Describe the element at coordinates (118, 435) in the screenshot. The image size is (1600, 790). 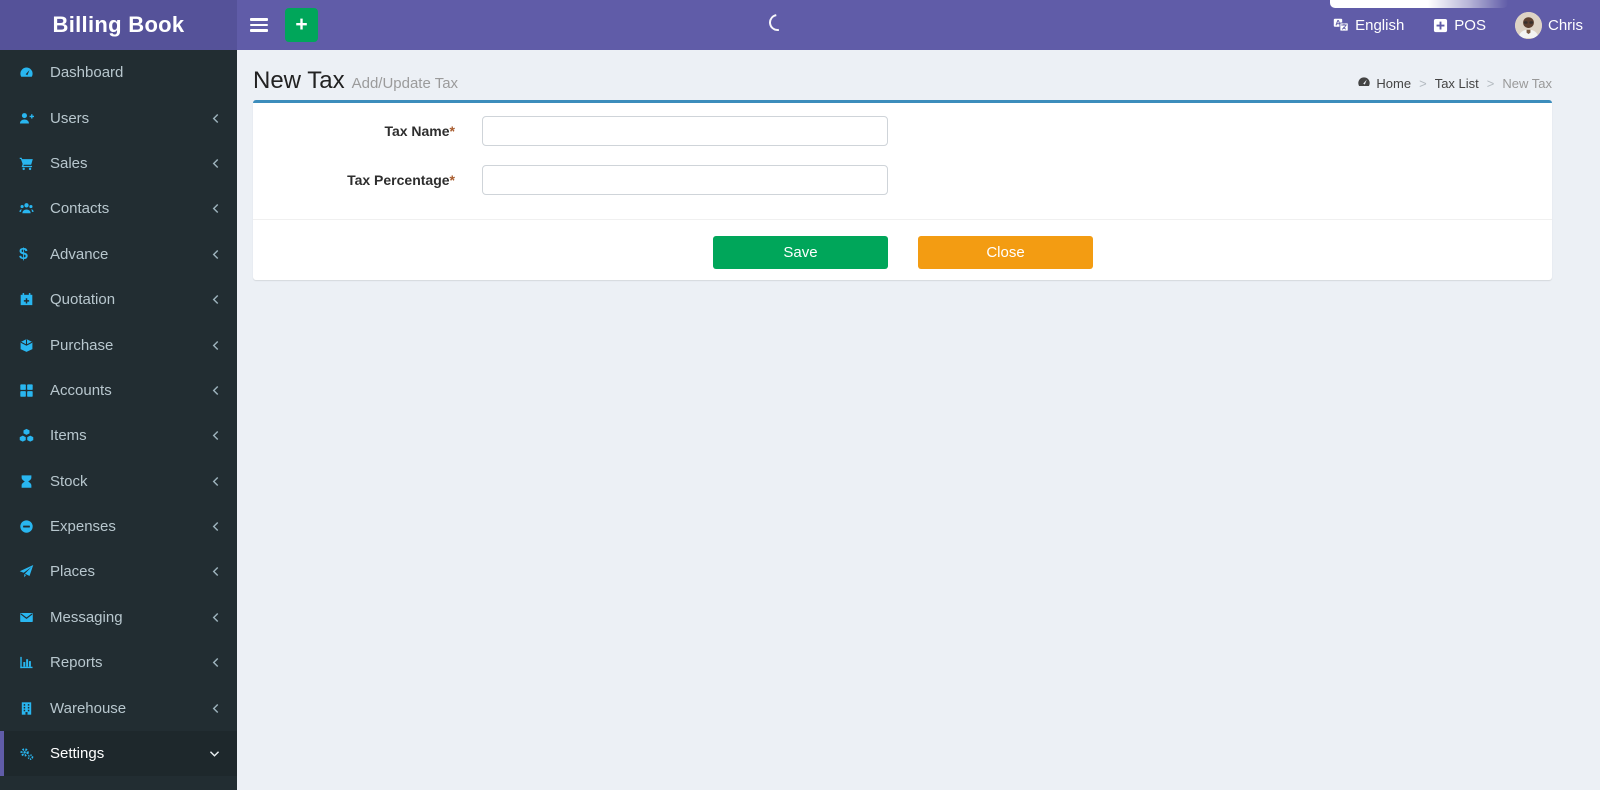
I see `sidebar-item-items: Items` at that location.